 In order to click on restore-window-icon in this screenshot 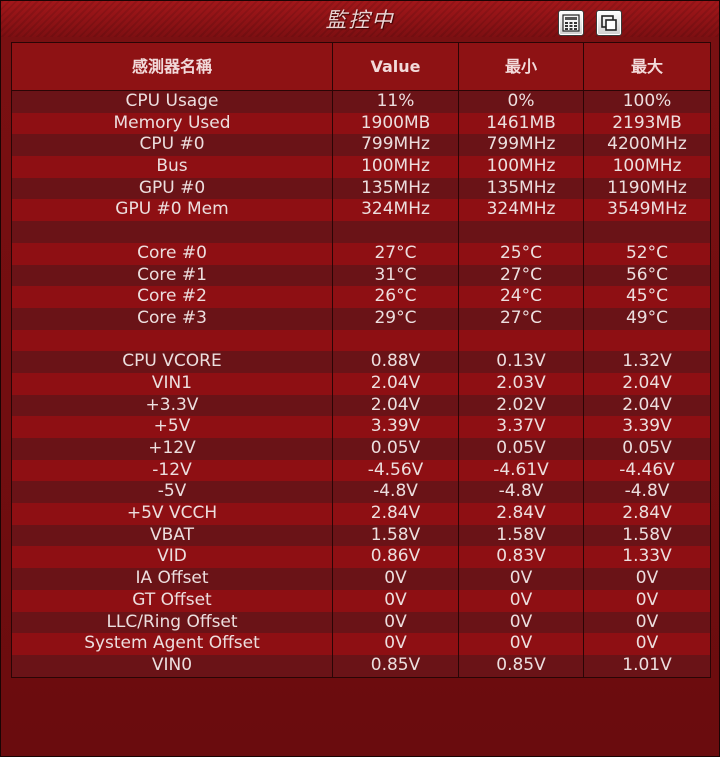, I will do `click(609, 23)`.